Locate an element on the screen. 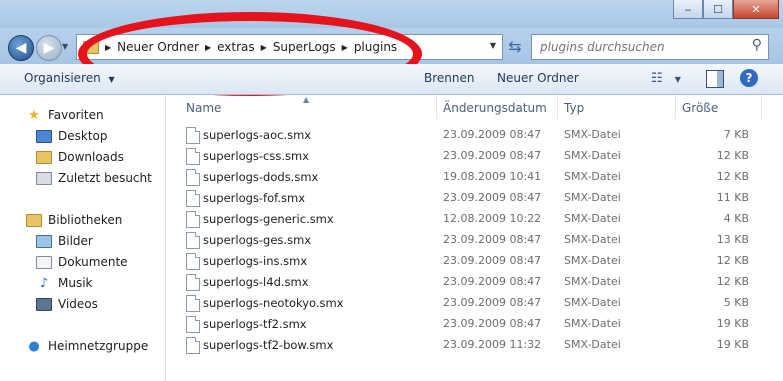 Image resolution: width=783 pixels, height=381 pixels. search-input is located at coordinates (640, 47).